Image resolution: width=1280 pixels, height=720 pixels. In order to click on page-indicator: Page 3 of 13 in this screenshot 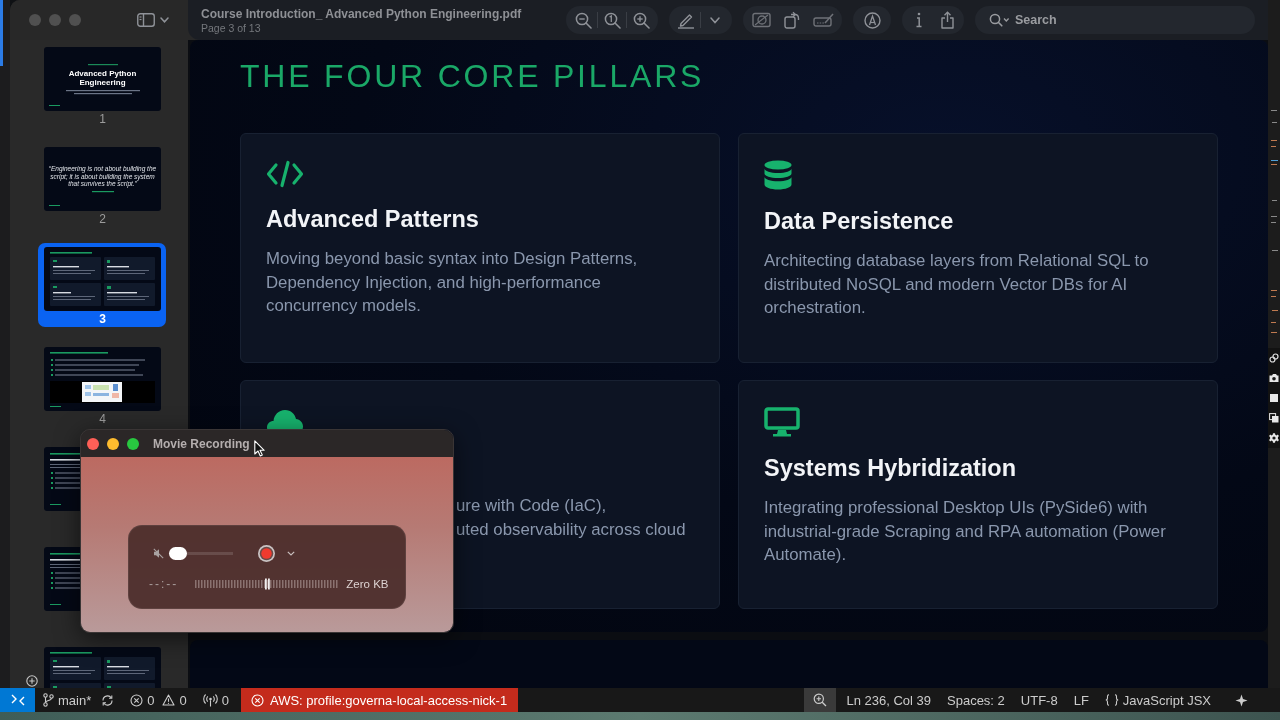, I will do `click(231, 27)`.